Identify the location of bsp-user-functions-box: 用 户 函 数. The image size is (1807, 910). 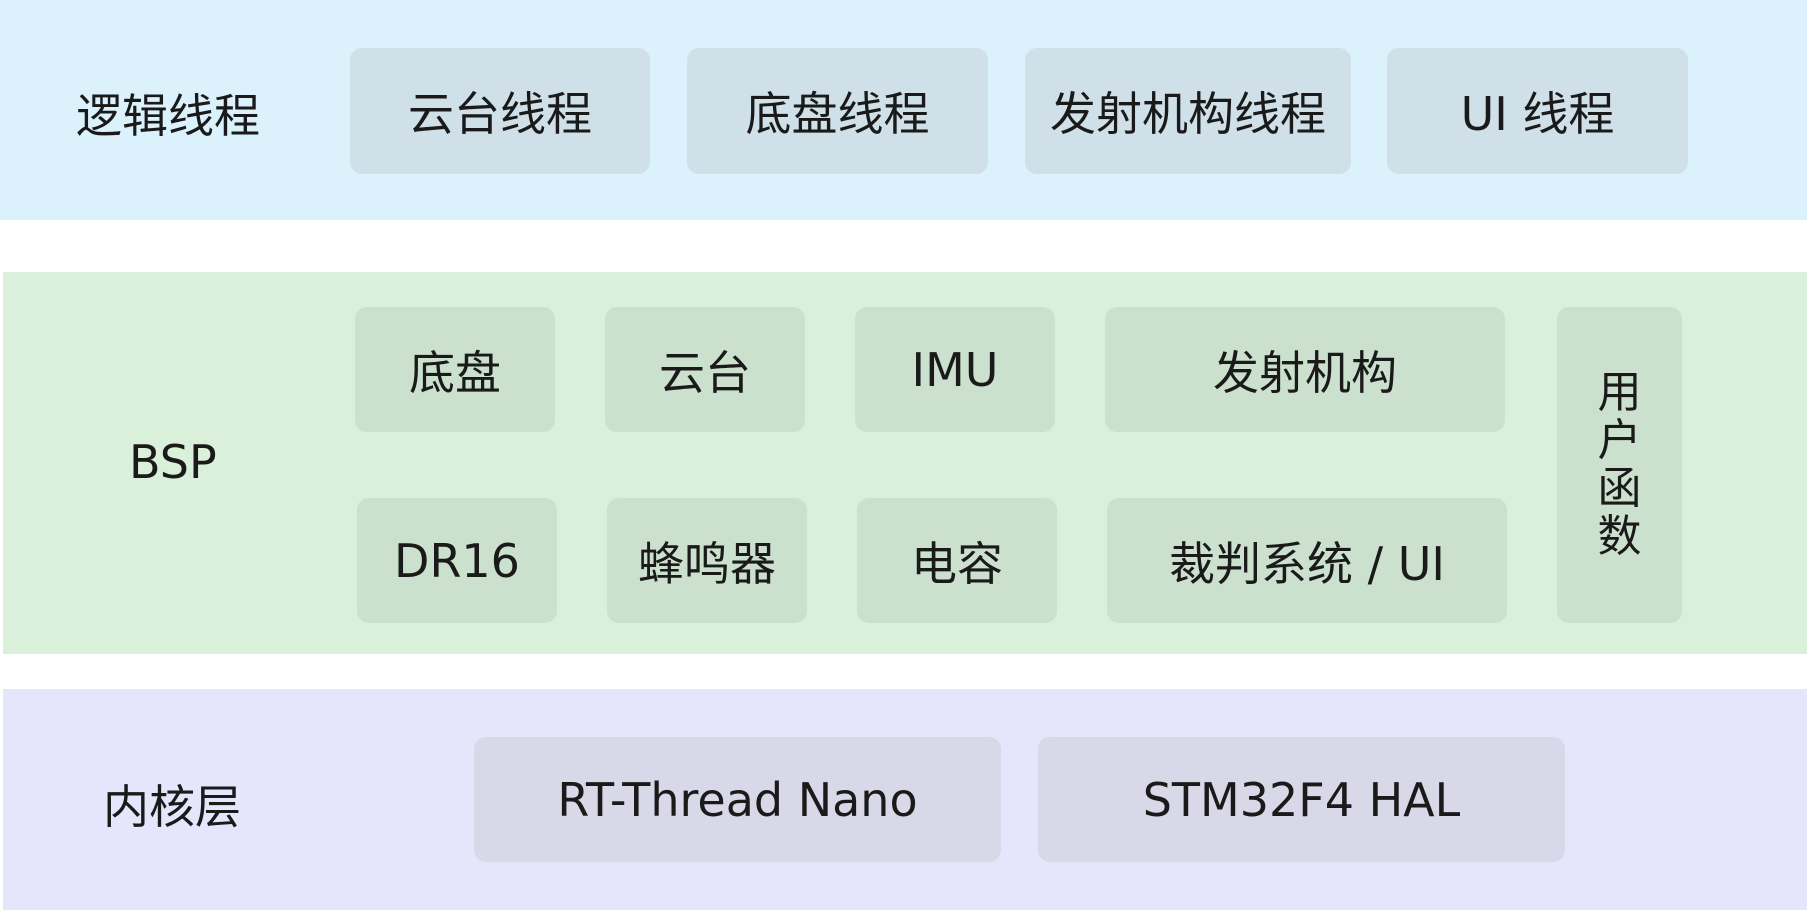
(1619, 465).